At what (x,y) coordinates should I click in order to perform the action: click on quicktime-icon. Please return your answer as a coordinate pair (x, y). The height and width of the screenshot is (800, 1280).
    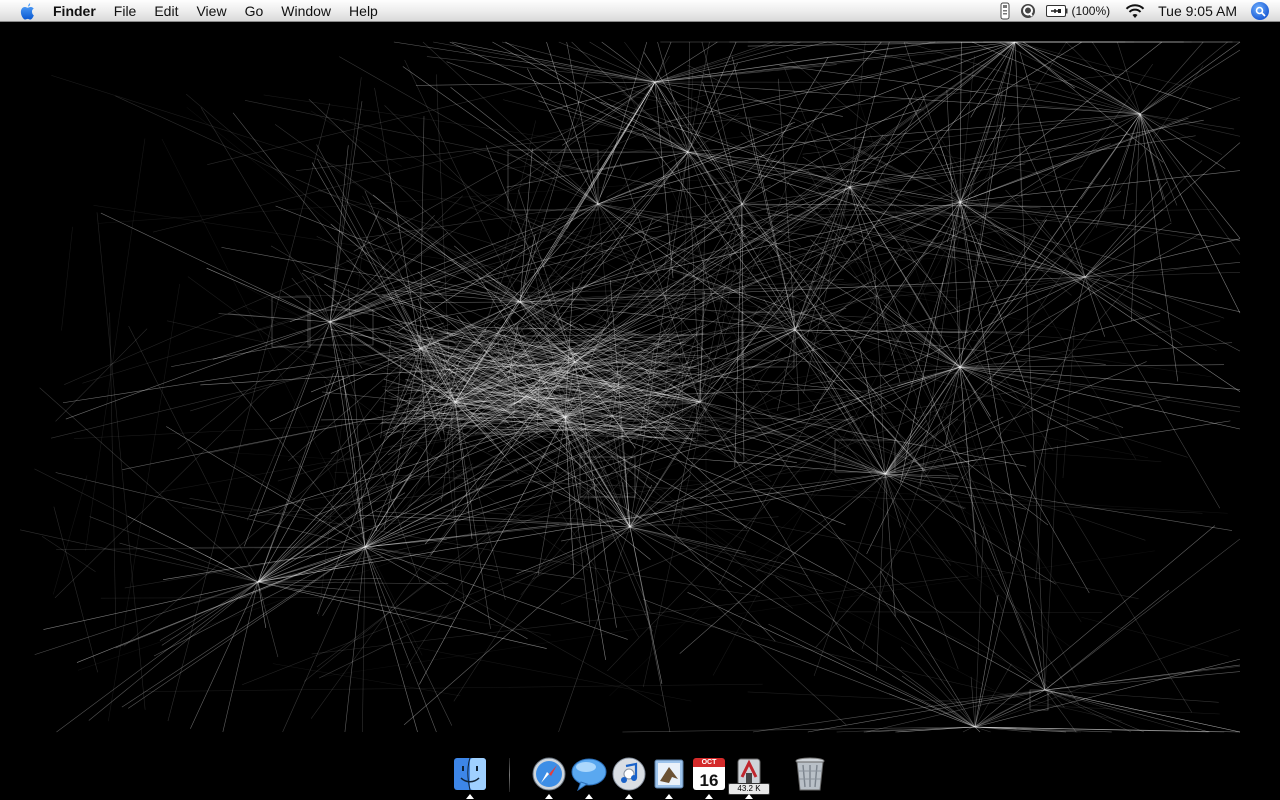
    Looking at the image, I should click on (1028, 11).